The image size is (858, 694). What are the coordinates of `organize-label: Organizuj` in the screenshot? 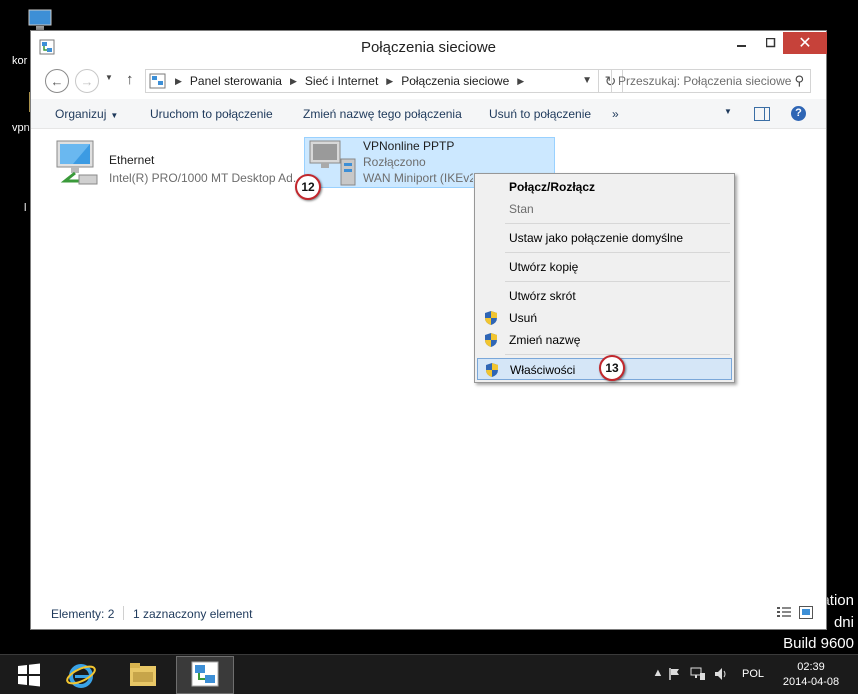 It's located at (81, 114).